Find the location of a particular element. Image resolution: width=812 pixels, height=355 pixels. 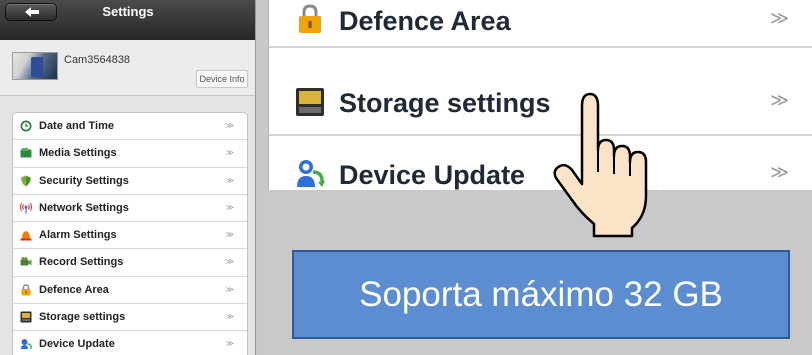

zoomed-item-storage-settings: Storage settings ≫ is located at coordinates (540, 103).